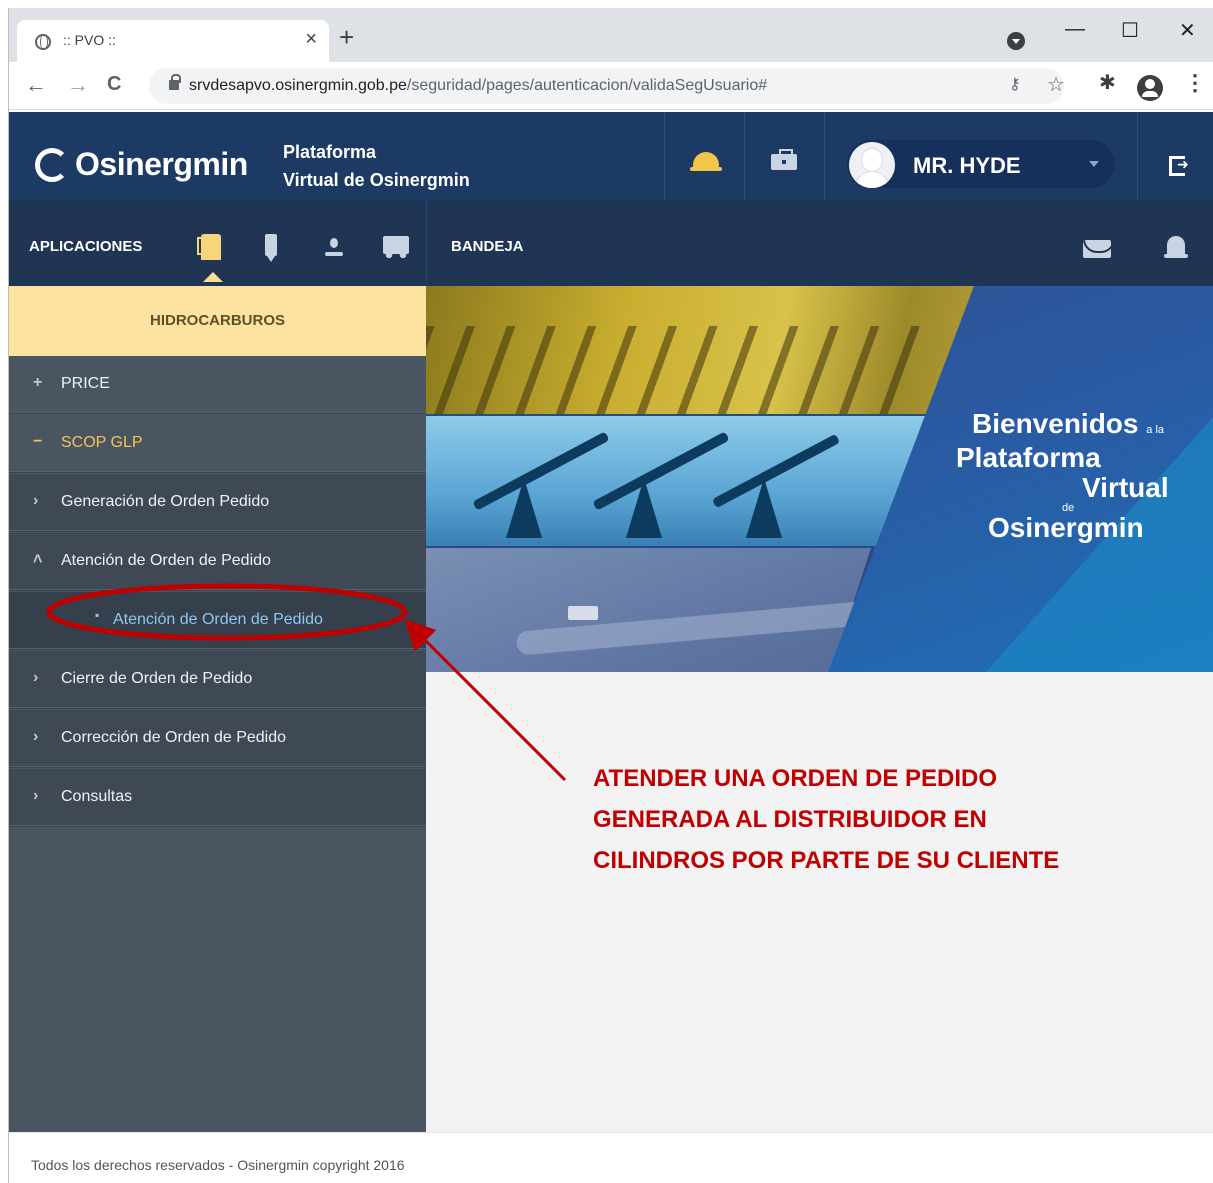 The width and height of the screenshot is (1213, 1183). Describe the element at coordinates (89, 40) in the screenshot. I see `tab-title: :: PVO ::` at that location.